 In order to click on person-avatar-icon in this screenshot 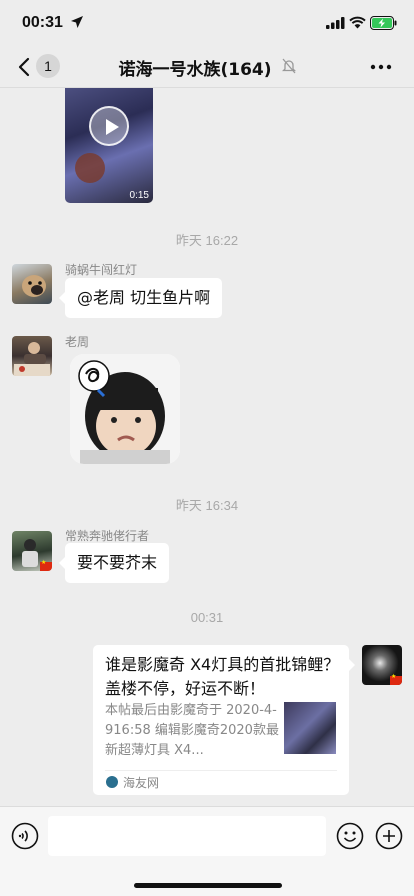, I will do `click(32, 359)`.